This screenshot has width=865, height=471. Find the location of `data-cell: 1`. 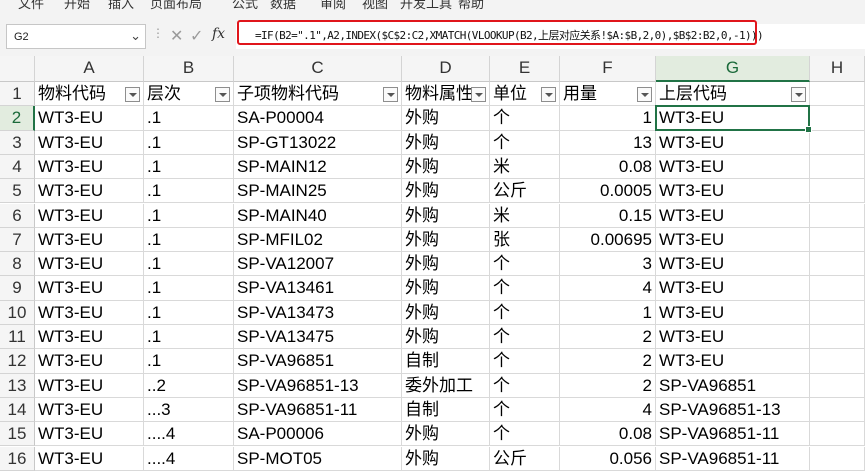

data-cell: 1 is located at coordinates (608, 118).